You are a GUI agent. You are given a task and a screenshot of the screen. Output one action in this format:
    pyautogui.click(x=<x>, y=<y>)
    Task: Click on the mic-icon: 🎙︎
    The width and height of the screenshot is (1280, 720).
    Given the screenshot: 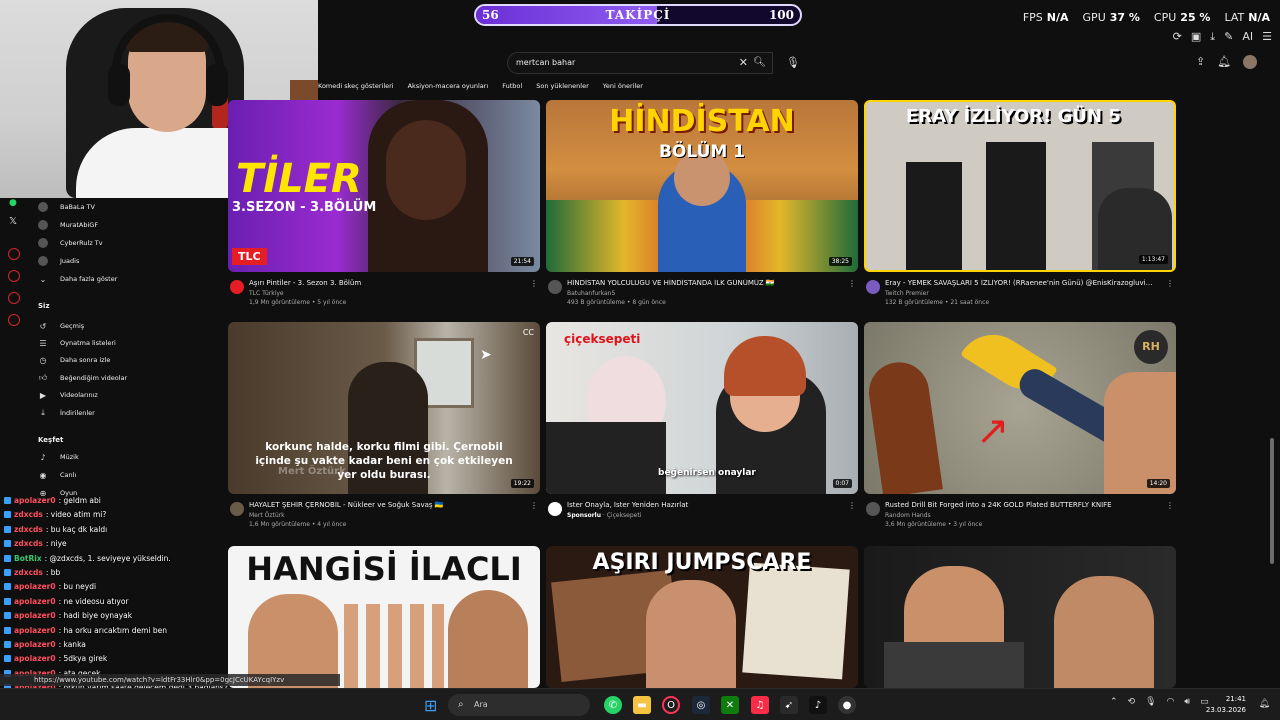 What is the action you would take?
    pyautogui.click(x=1150, y=702)
    